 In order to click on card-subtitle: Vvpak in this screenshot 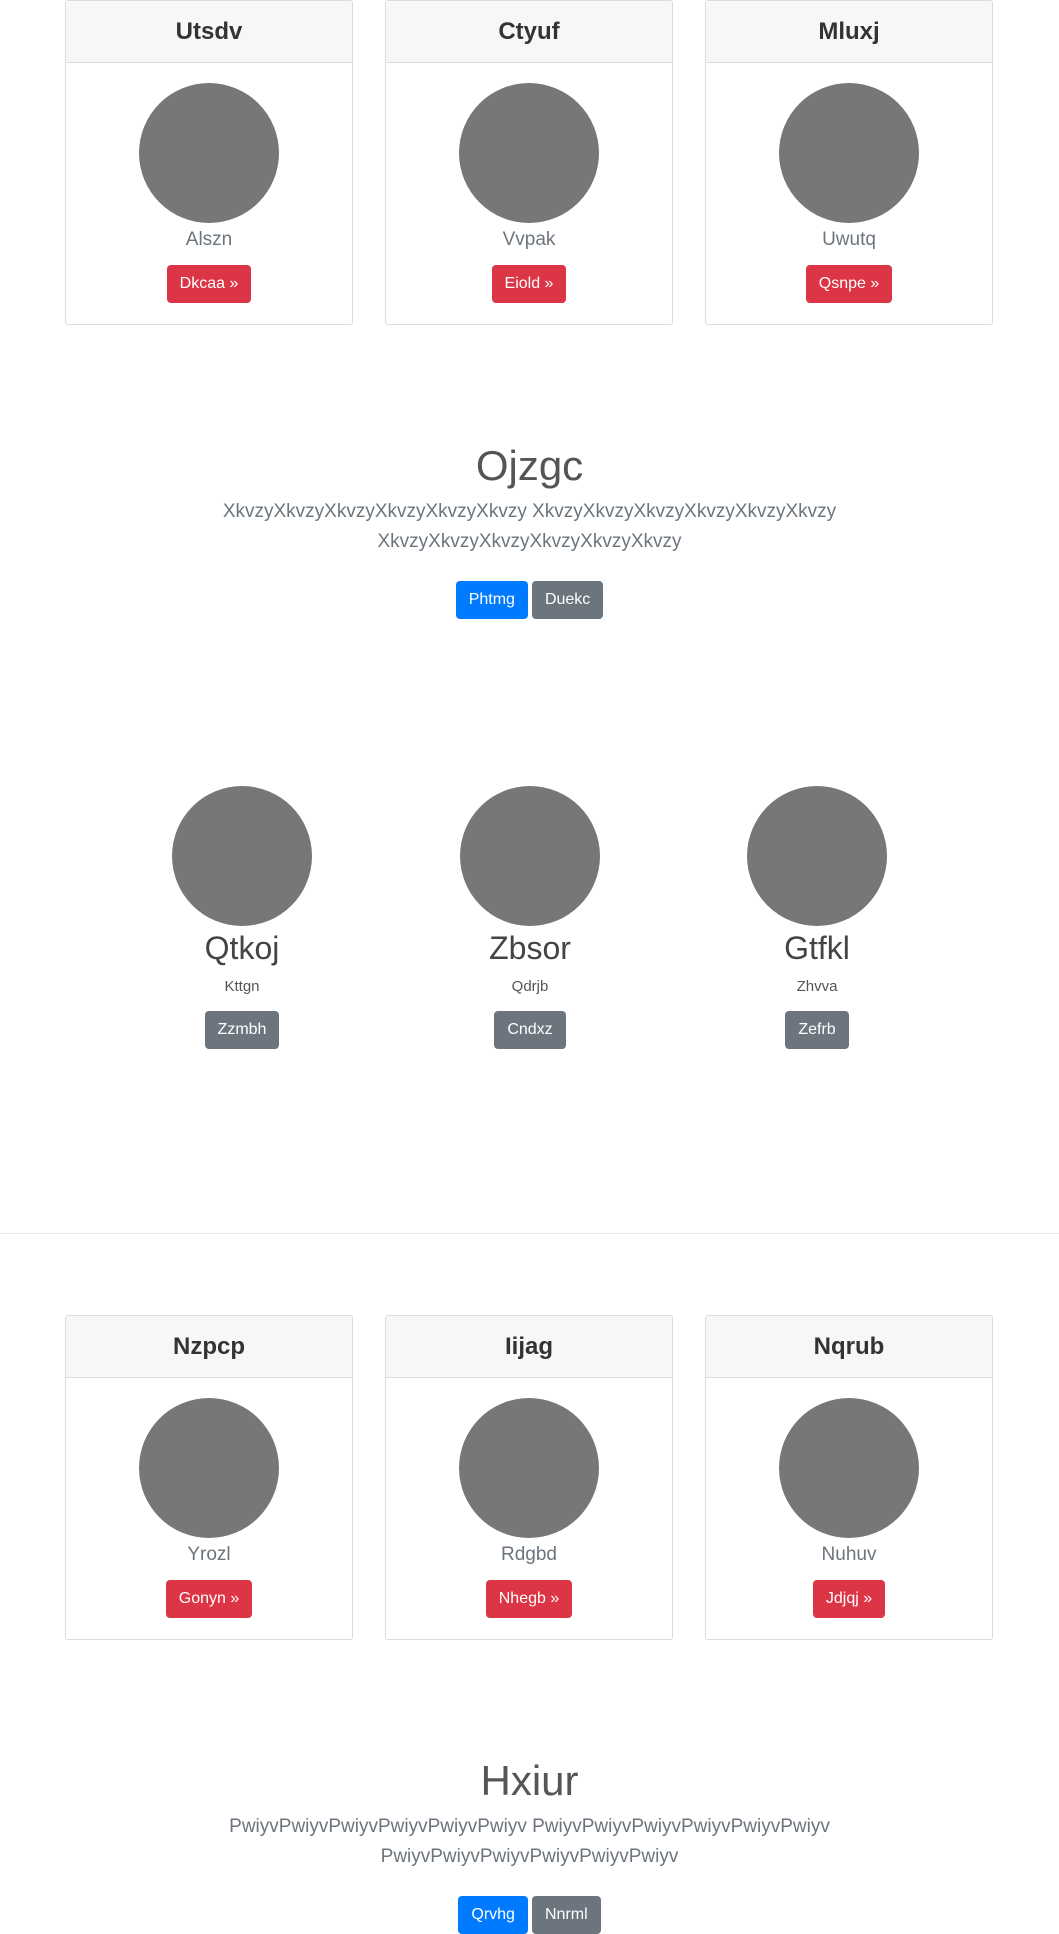, I will do `click(529, 239)`.